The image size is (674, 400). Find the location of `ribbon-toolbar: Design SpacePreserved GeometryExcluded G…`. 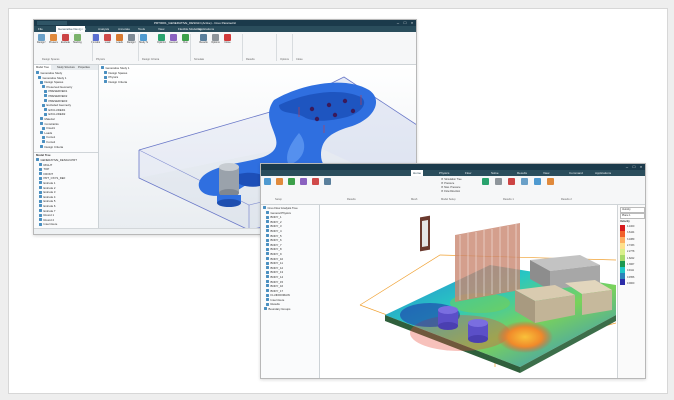

ribbon-toolbar: Design SpacePreserved GeometryExcluded G… is located at coordinates (225, 48).